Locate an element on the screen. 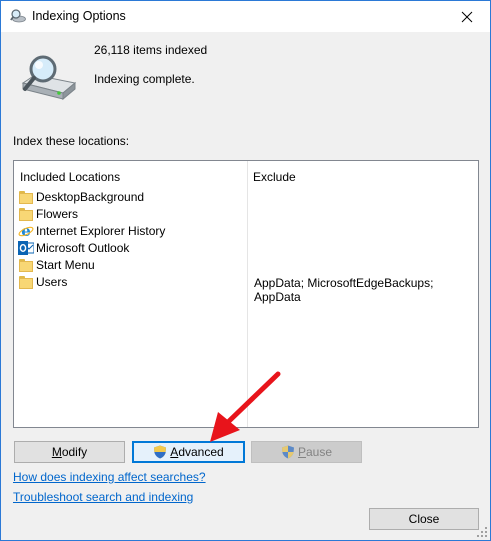 The image size is (491, 541). location-name: Users is located at coordinates (52, 281).